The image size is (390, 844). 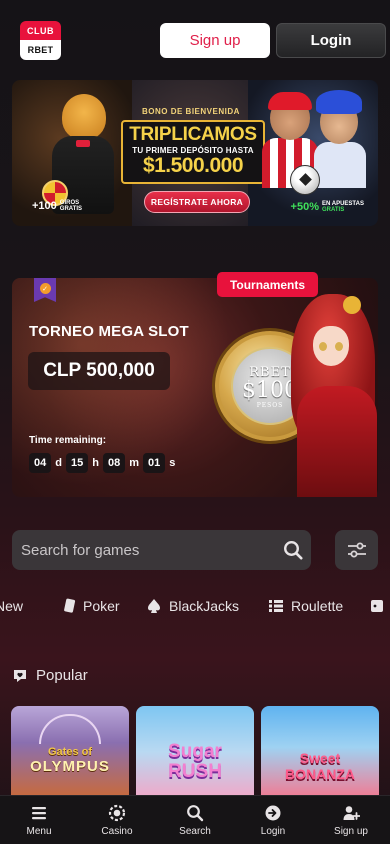 I want to click on nav-casino: Casino, so click(x=117, y=820).